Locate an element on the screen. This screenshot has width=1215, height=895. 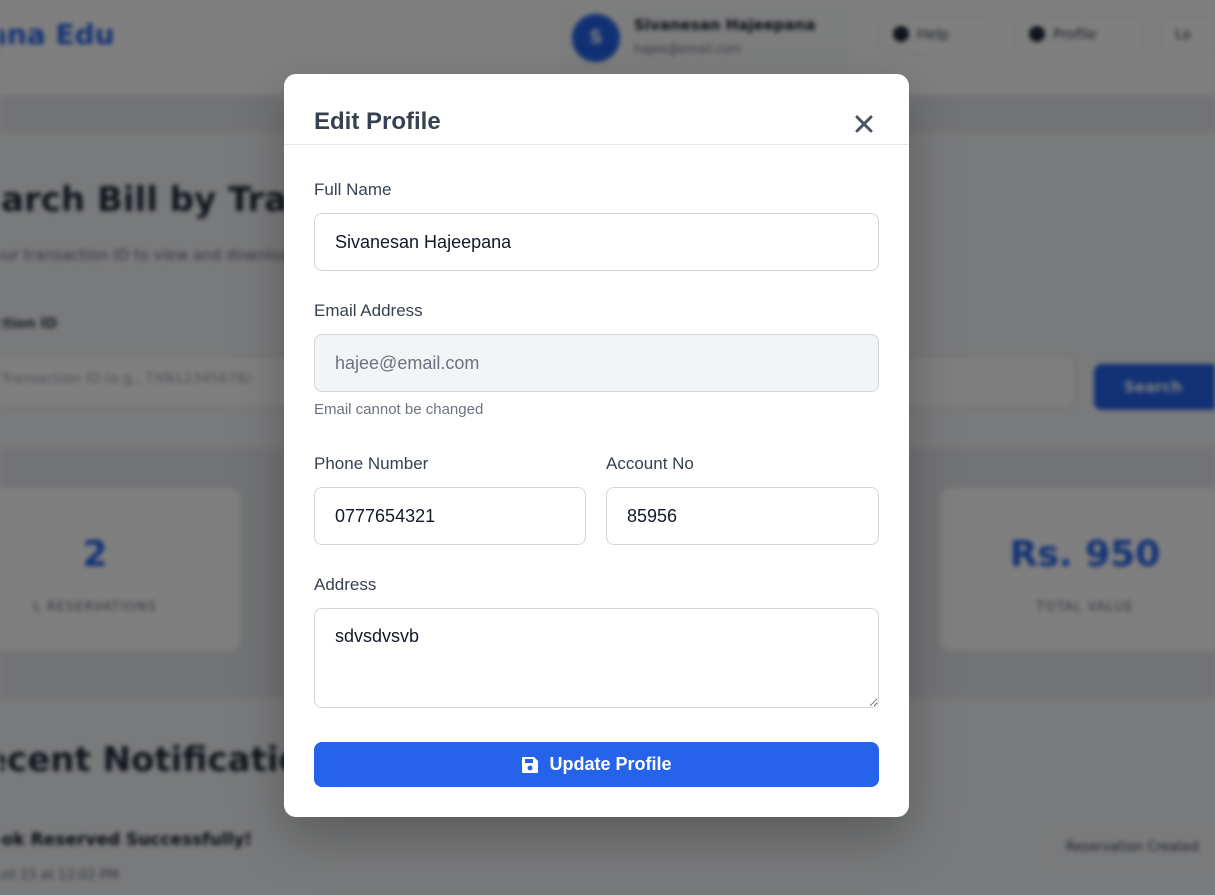
address-field: sdvsdvsvb is located at coordinates (596, 658).